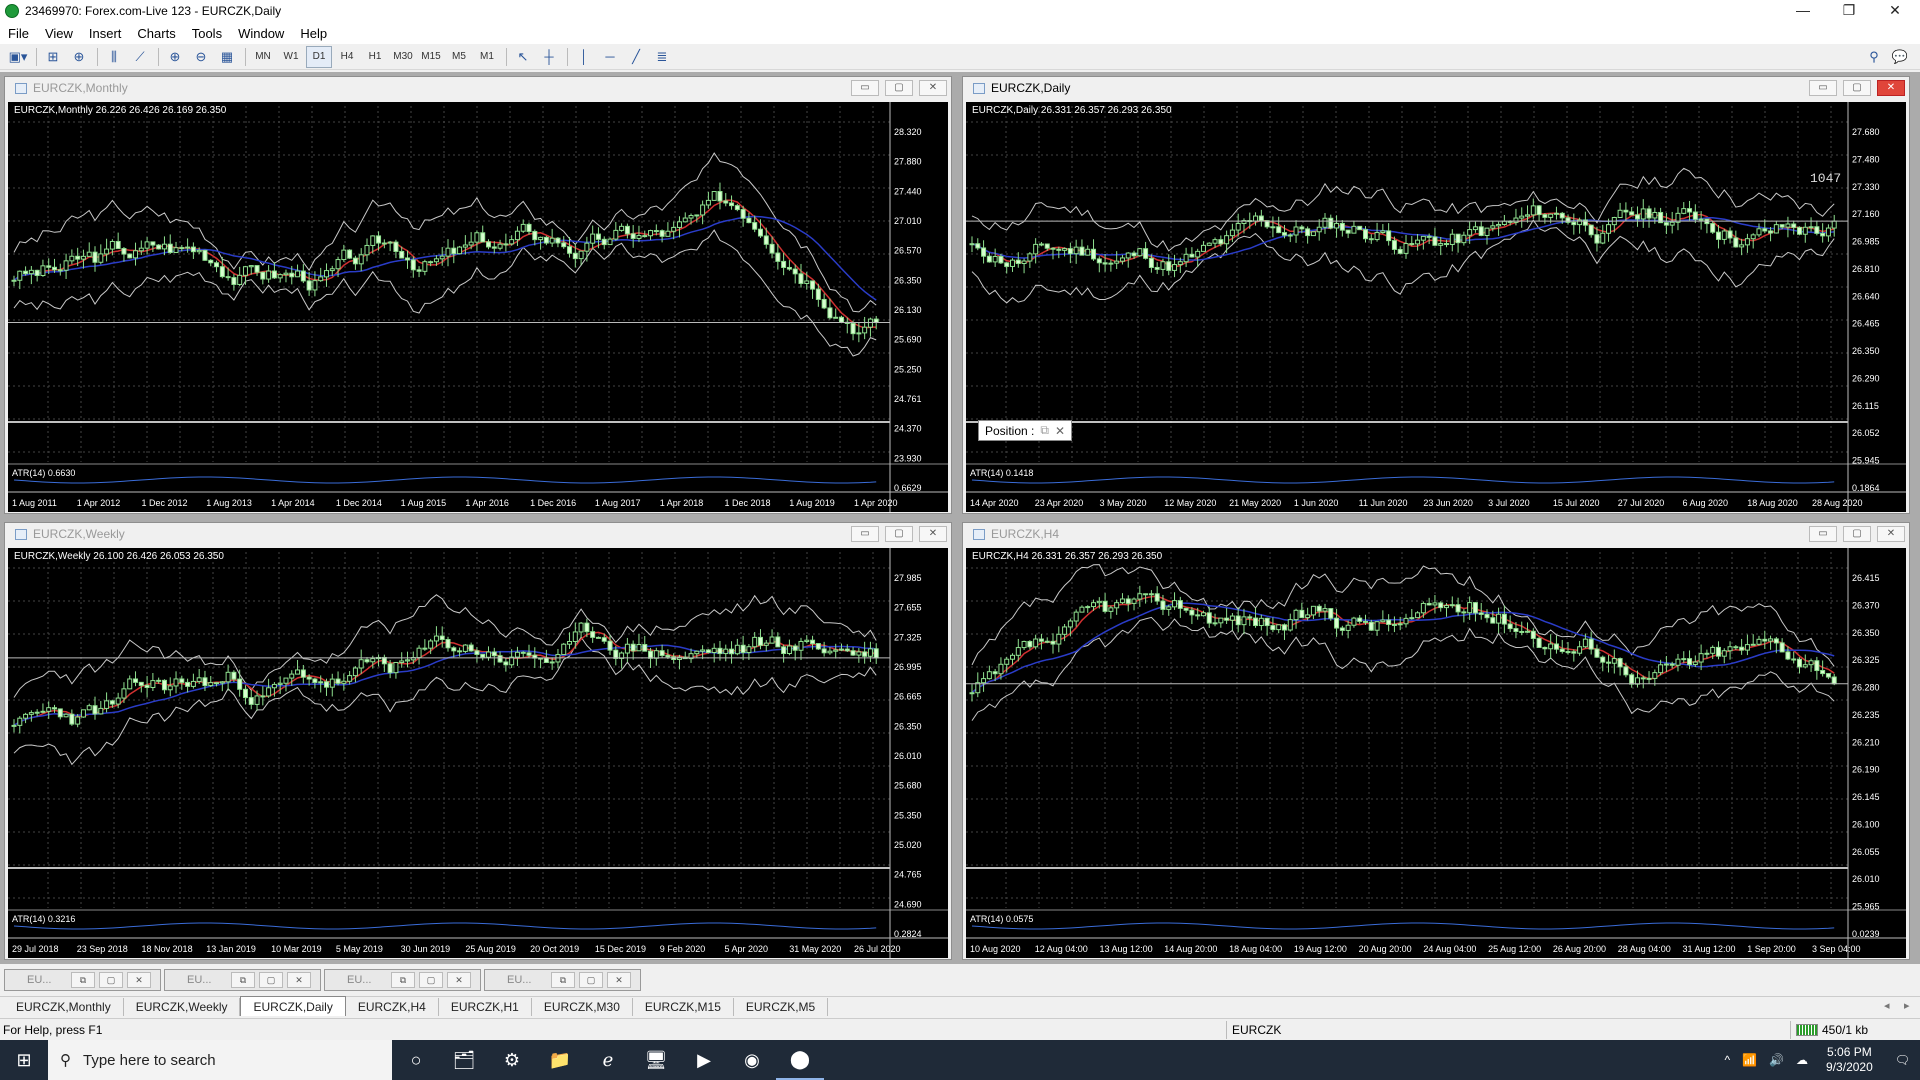 This screenshot has height=1080, width=1920. I want to click on tab-eurczk-weekly: EURCZK,Weekly, so click(182, 1007).